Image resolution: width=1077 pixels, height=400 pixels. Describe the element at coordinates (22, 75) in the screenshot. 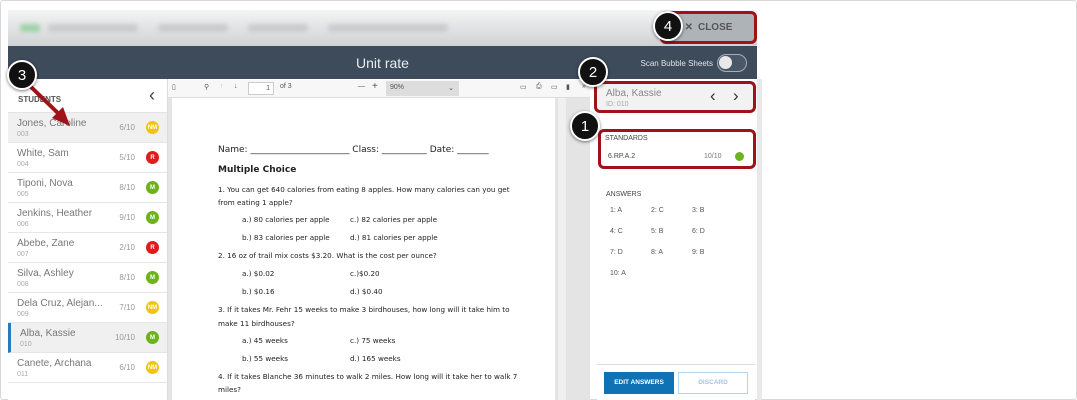

I see `callout-3: 3` at that location.